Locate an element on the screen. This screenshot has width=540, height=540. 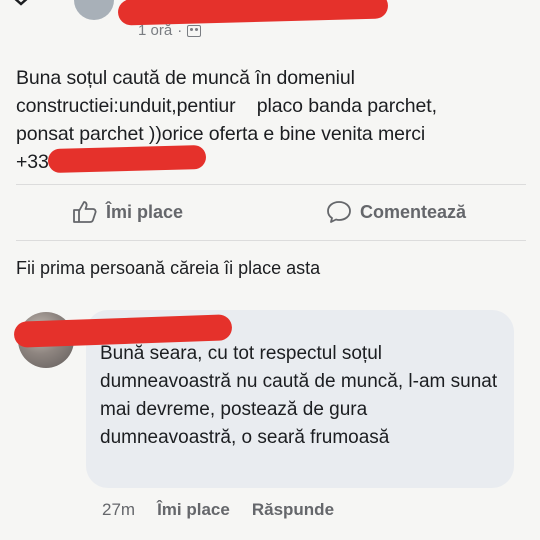
comment-actions: 27m Îmi place Răspunde is located at coordinates (218, 510).